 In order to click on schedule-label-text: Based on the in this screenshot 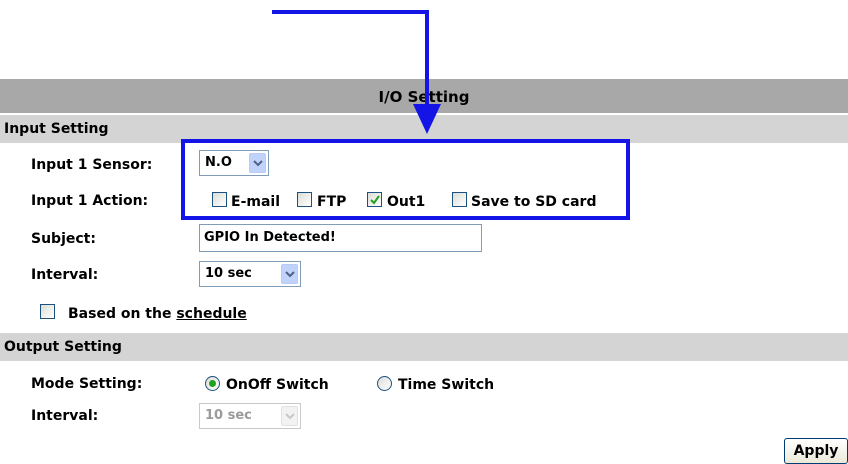, I will do `click(120, 314)`.